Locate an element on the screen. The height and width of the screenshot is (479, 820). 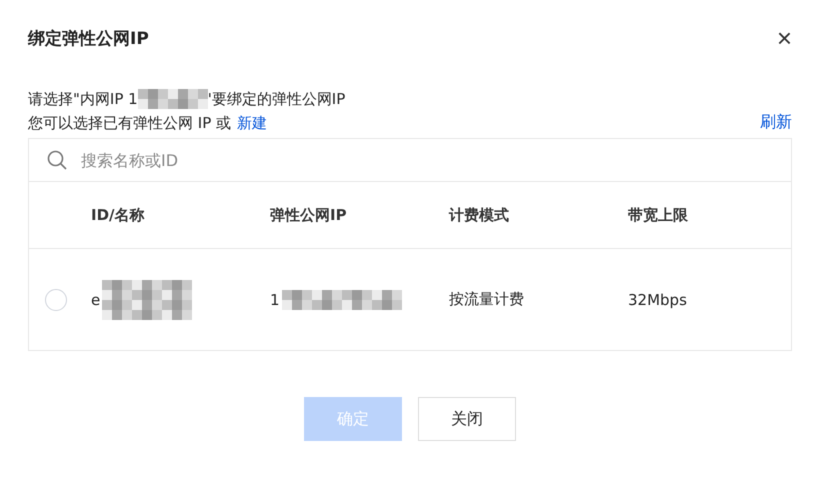
column-header: 计费模式 is located at coordinates (479, 215).